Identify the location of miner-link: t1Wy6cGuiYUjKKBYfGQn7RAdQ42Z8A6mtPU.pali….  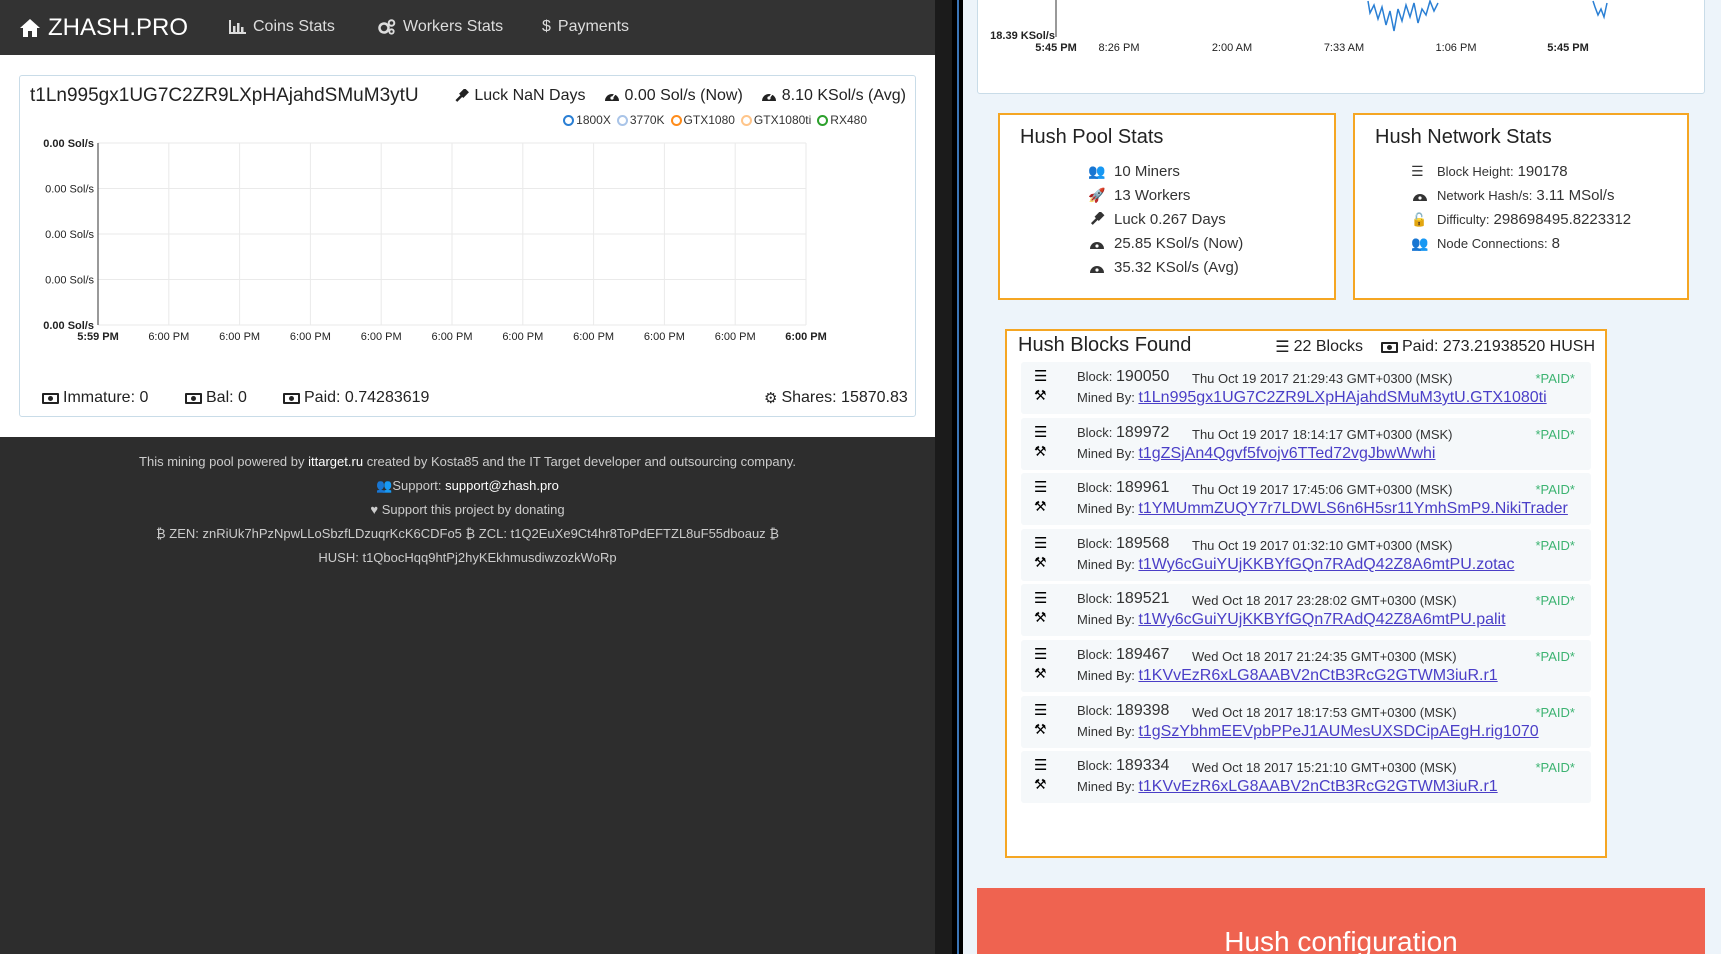
(1321, 619).